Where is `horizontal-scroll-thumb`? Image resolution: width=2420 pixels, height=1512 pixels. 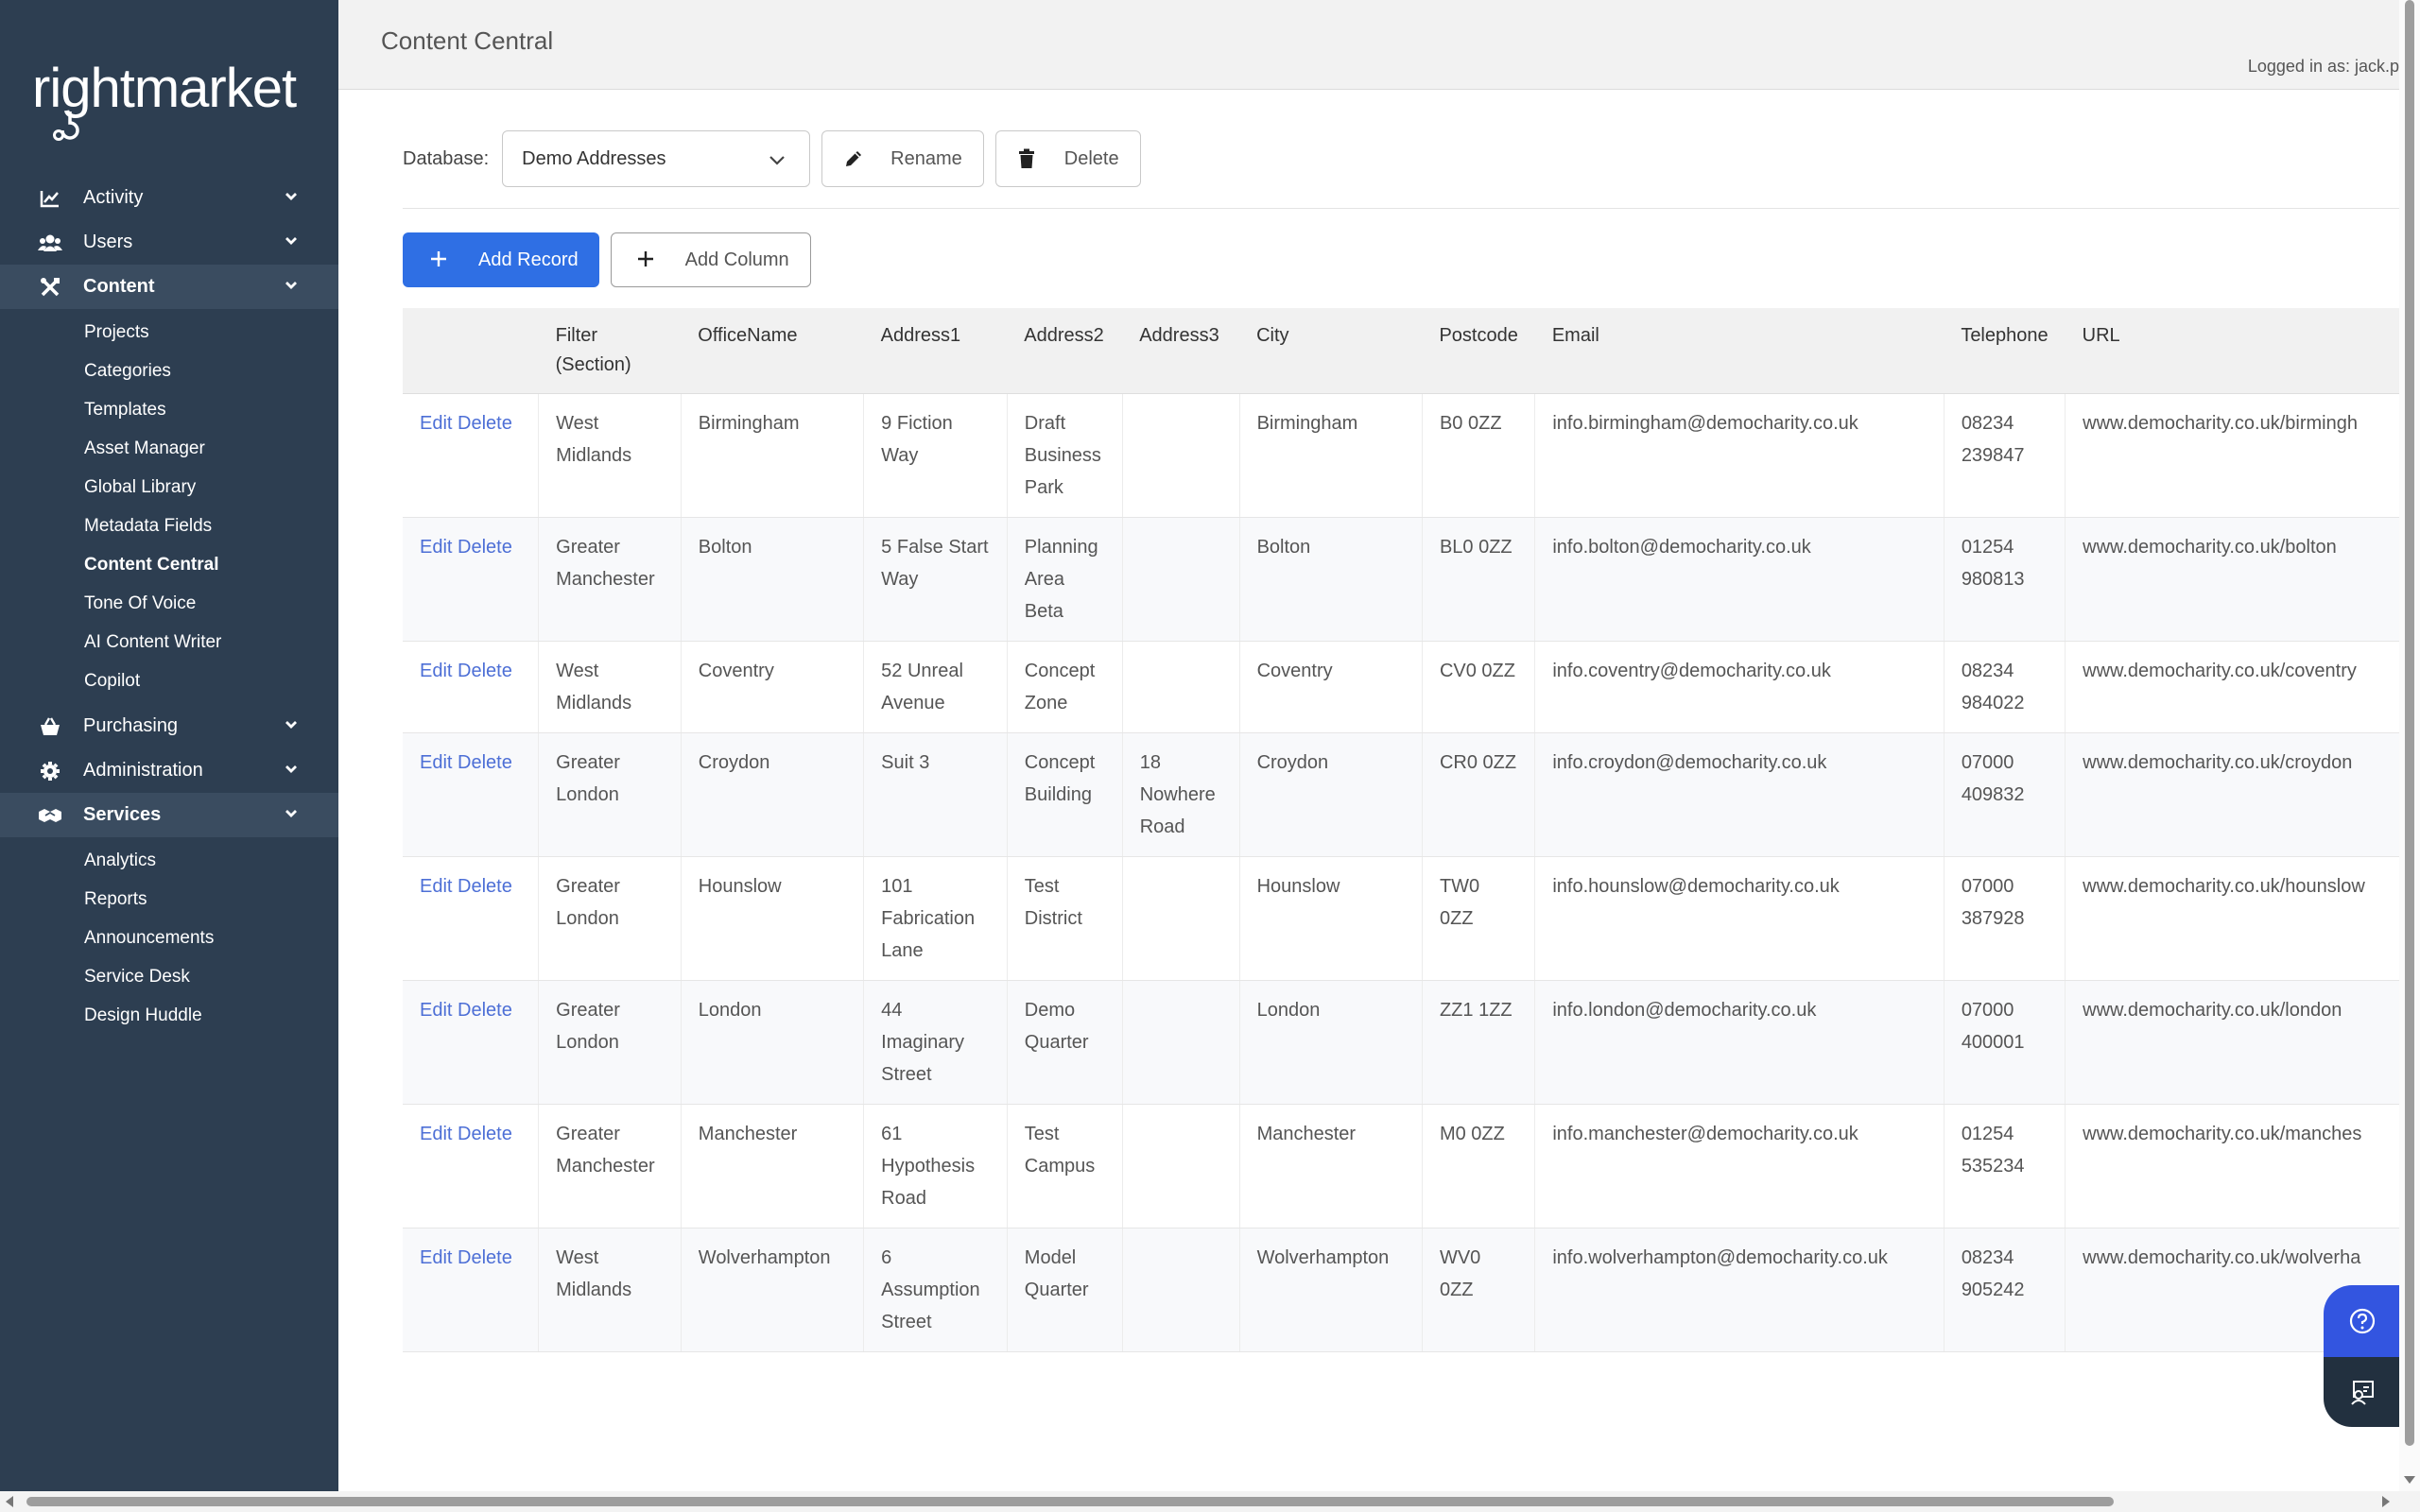 horizontal-scroll-thumb is located at coordinates (1070, 1501).